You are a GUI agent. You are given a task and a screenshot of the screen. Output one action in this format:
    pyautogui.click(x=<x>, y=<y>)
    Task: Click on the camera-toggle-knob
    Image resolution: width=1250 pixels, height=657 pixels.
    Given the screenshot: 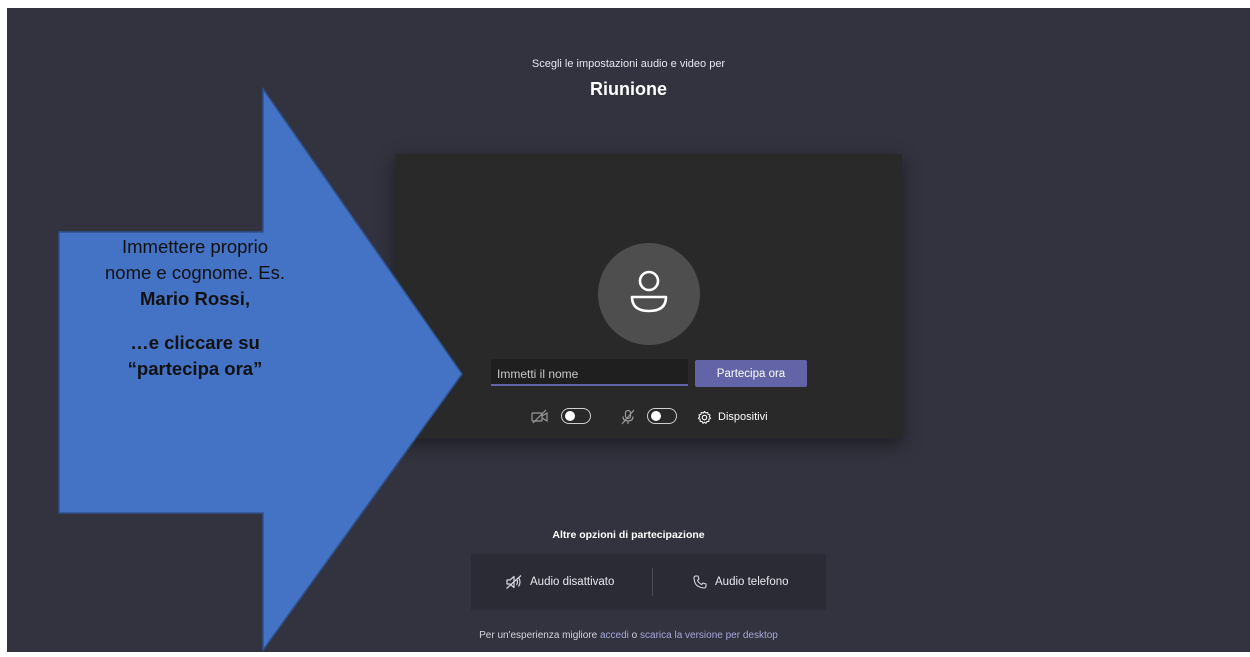 What is the action you would take?
    pyautogui.click(x=570, y=416)
    